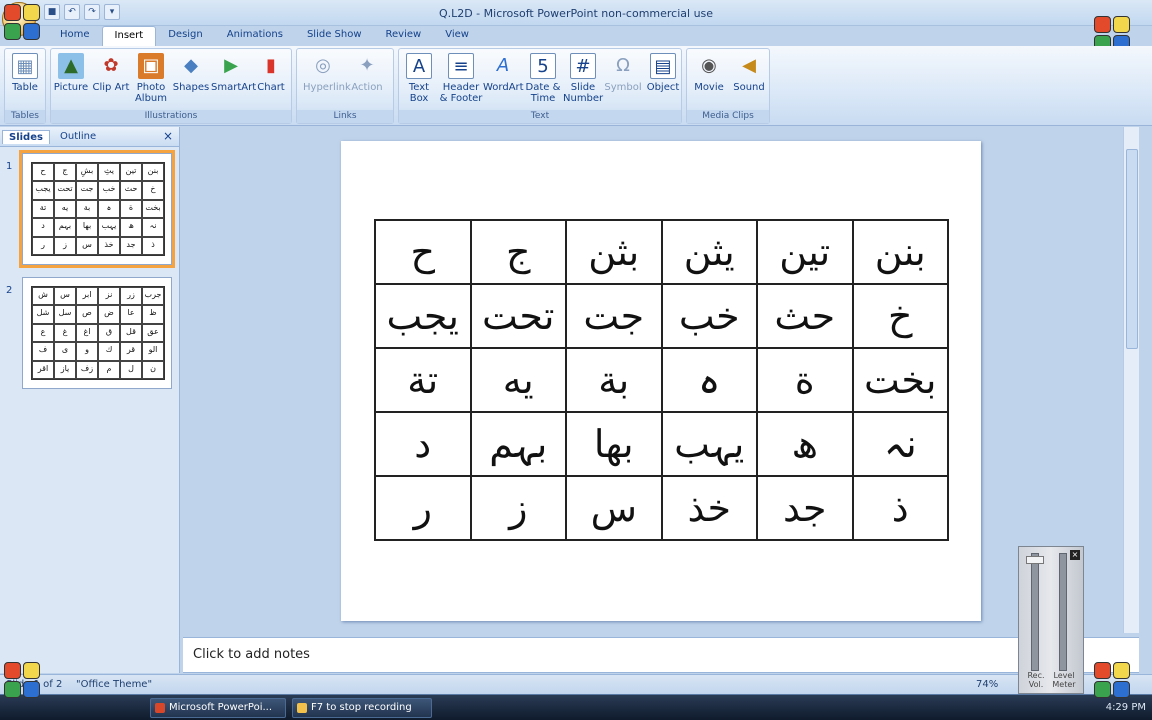 This screenshot has width=1152, height=720. I want to click on tab-insert: Insert, so click(129, 36).